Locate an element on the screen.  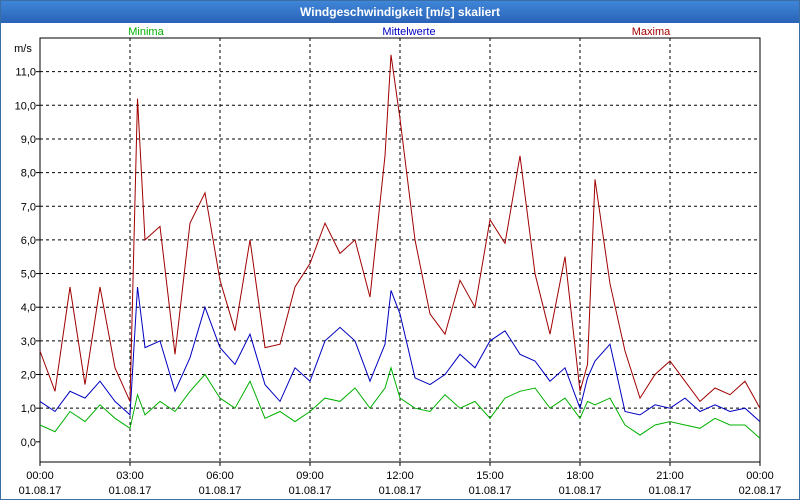
y-tick-label: 5,0 is located at coordinates (28, 275).